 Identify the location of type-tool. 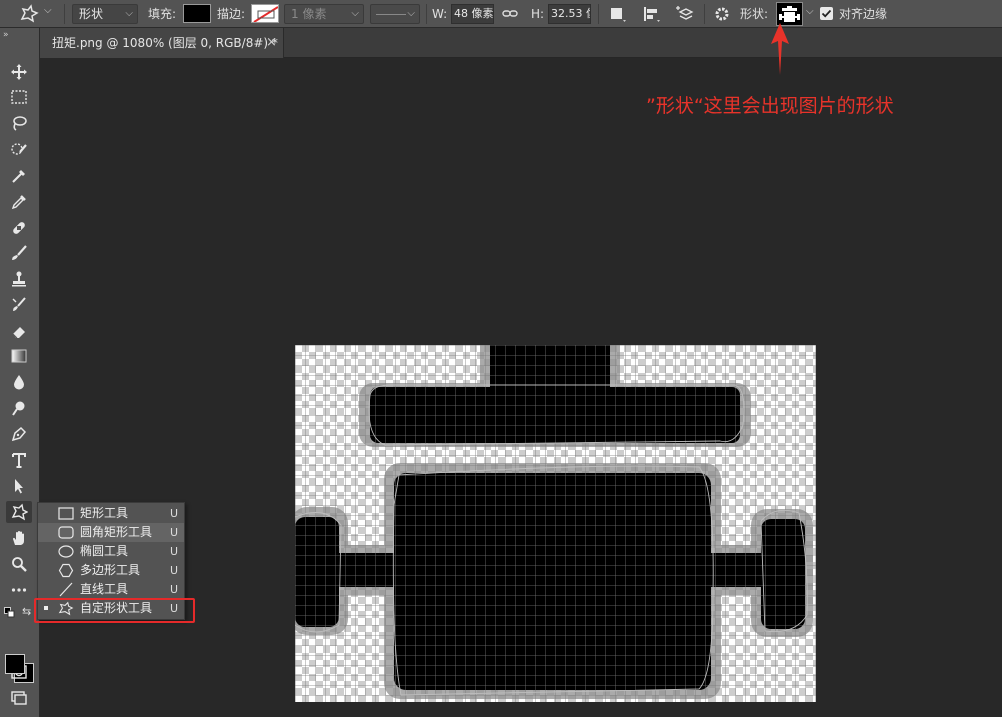
(19, 460).